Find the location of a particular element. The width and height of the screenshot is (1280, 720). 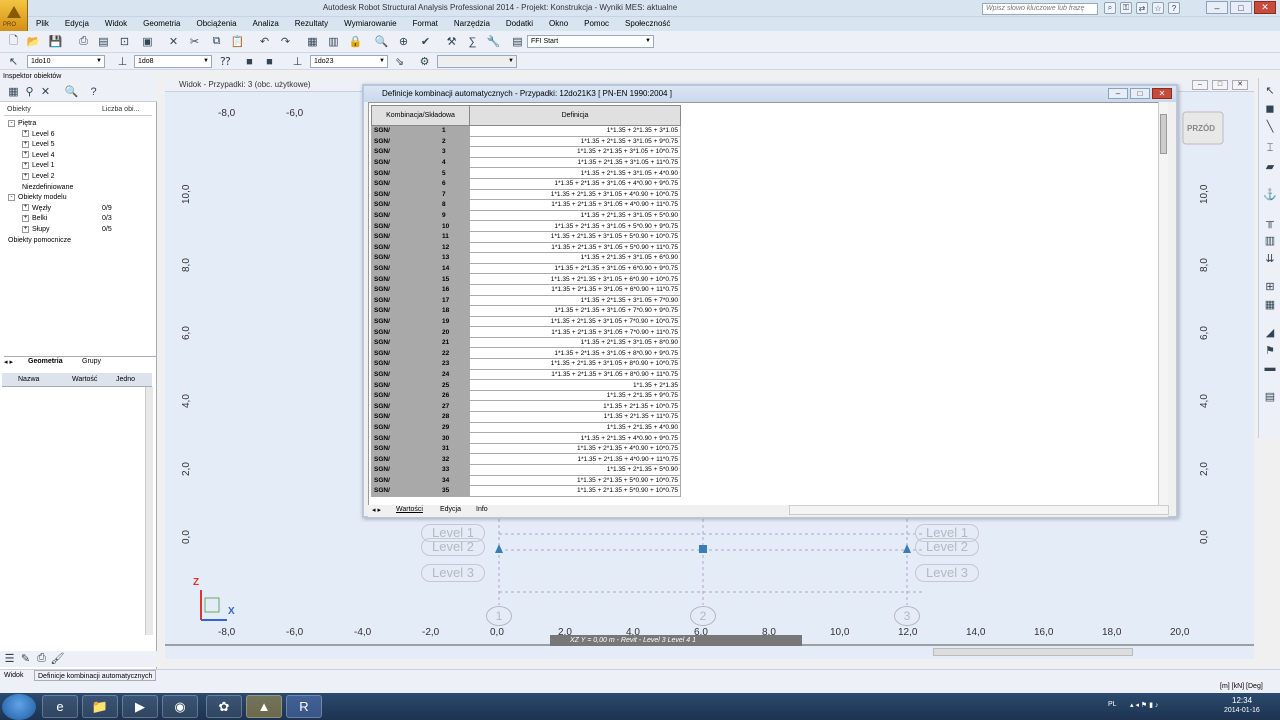

combo-definition-cell: 1*1.35 + 2*1.35 + 3*1.05 + 7*0.90 is located at coordinates (575, 300).